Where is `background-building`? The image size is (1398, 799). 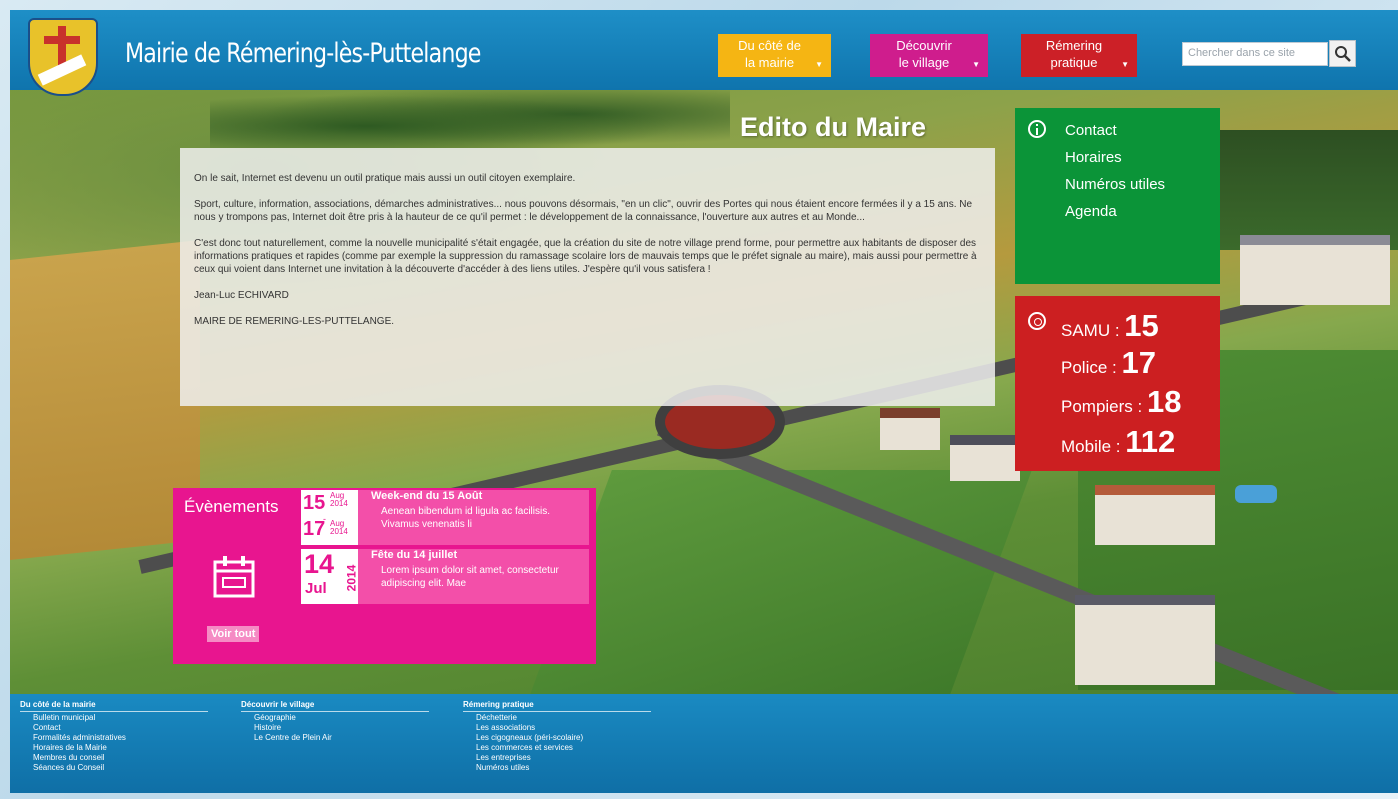
background-building is located at coordinates (1315, 270).